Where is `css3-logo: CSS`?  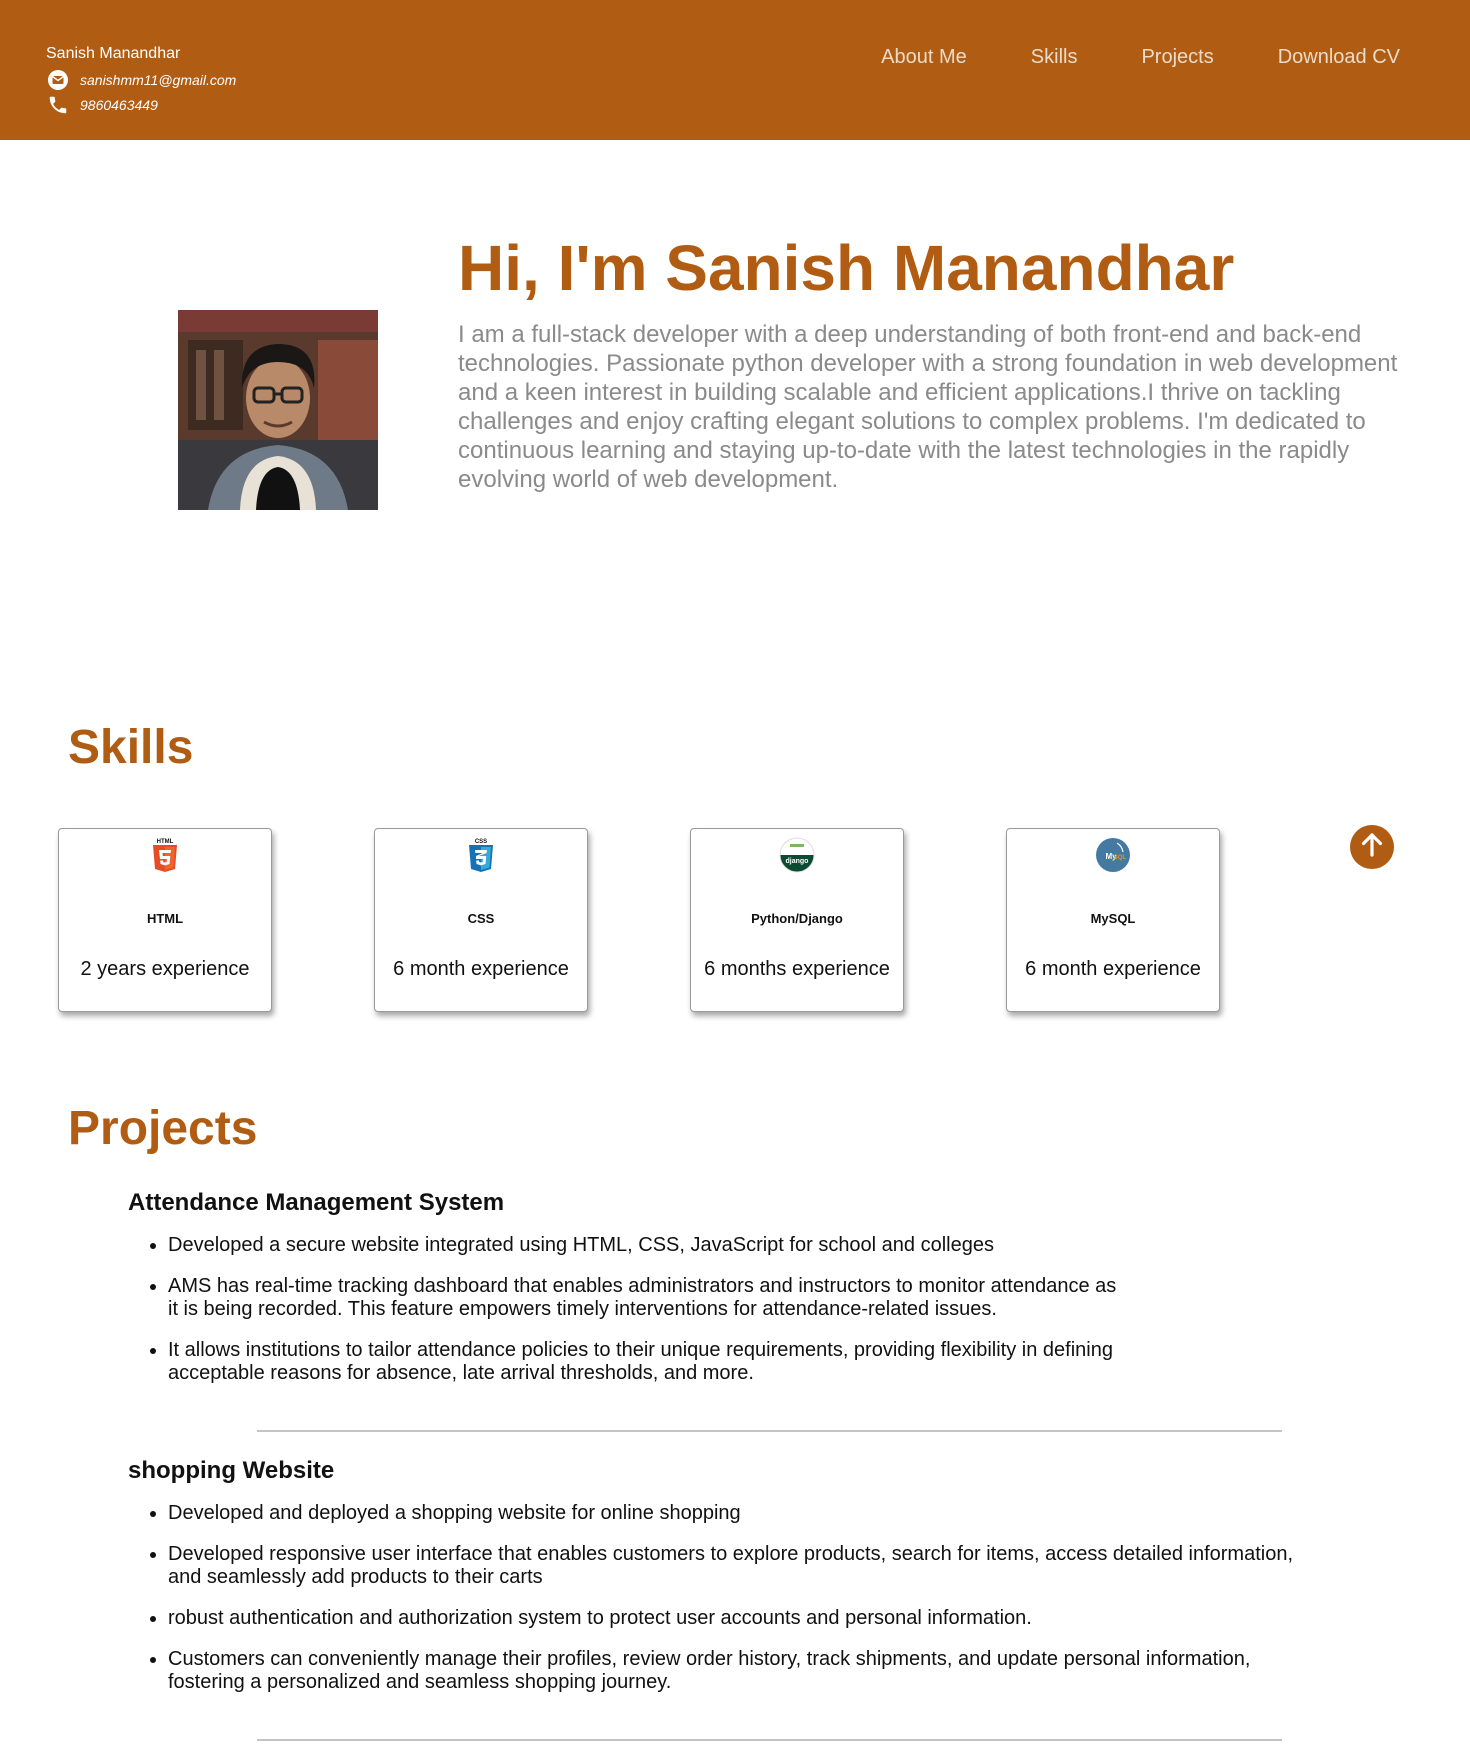 css3-logo: CSS is located at coordinates (481, 855).